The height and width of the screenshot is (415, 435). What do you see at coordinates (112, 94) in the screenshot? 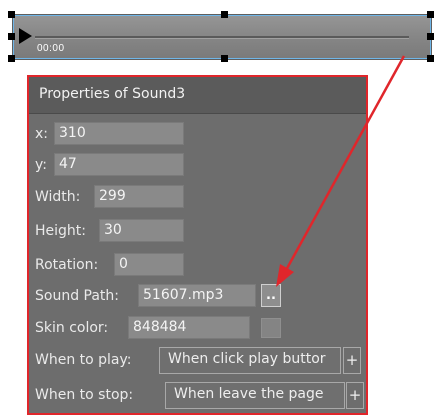
I see `panel-title: Properties of Sound3` at bounding box center [112, 94].